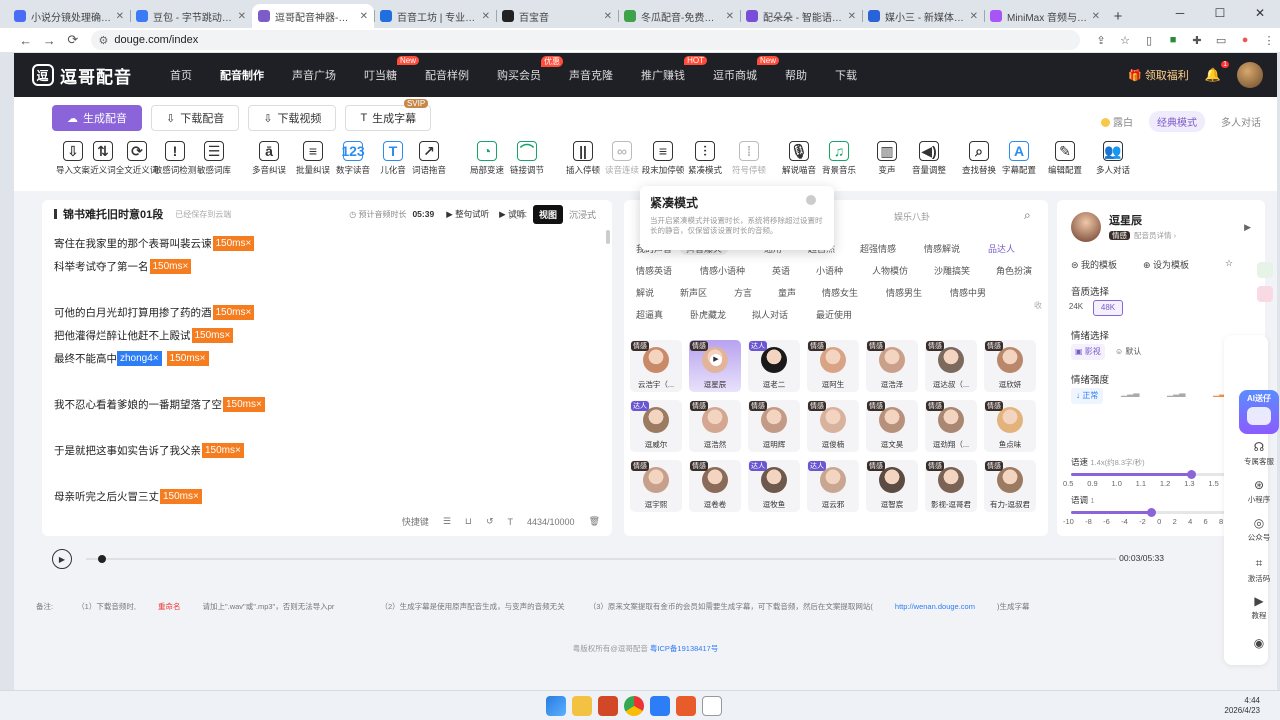  What do you see at coordinates (708, 314) in the screenshot?
I see `voice-category: 卧虎藏龙` at bounding box center [708, 314].